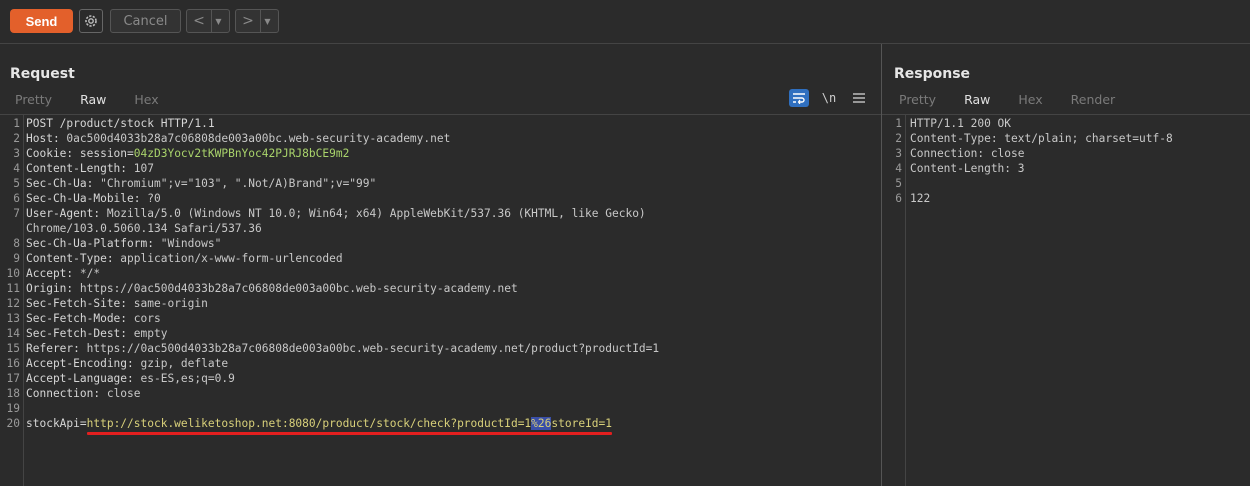 The width and height of the screenshot is (1250, 486). Describe the element at coordinates (257, 21) in the screenshot. I see `forward-button: > ▼` at that location.